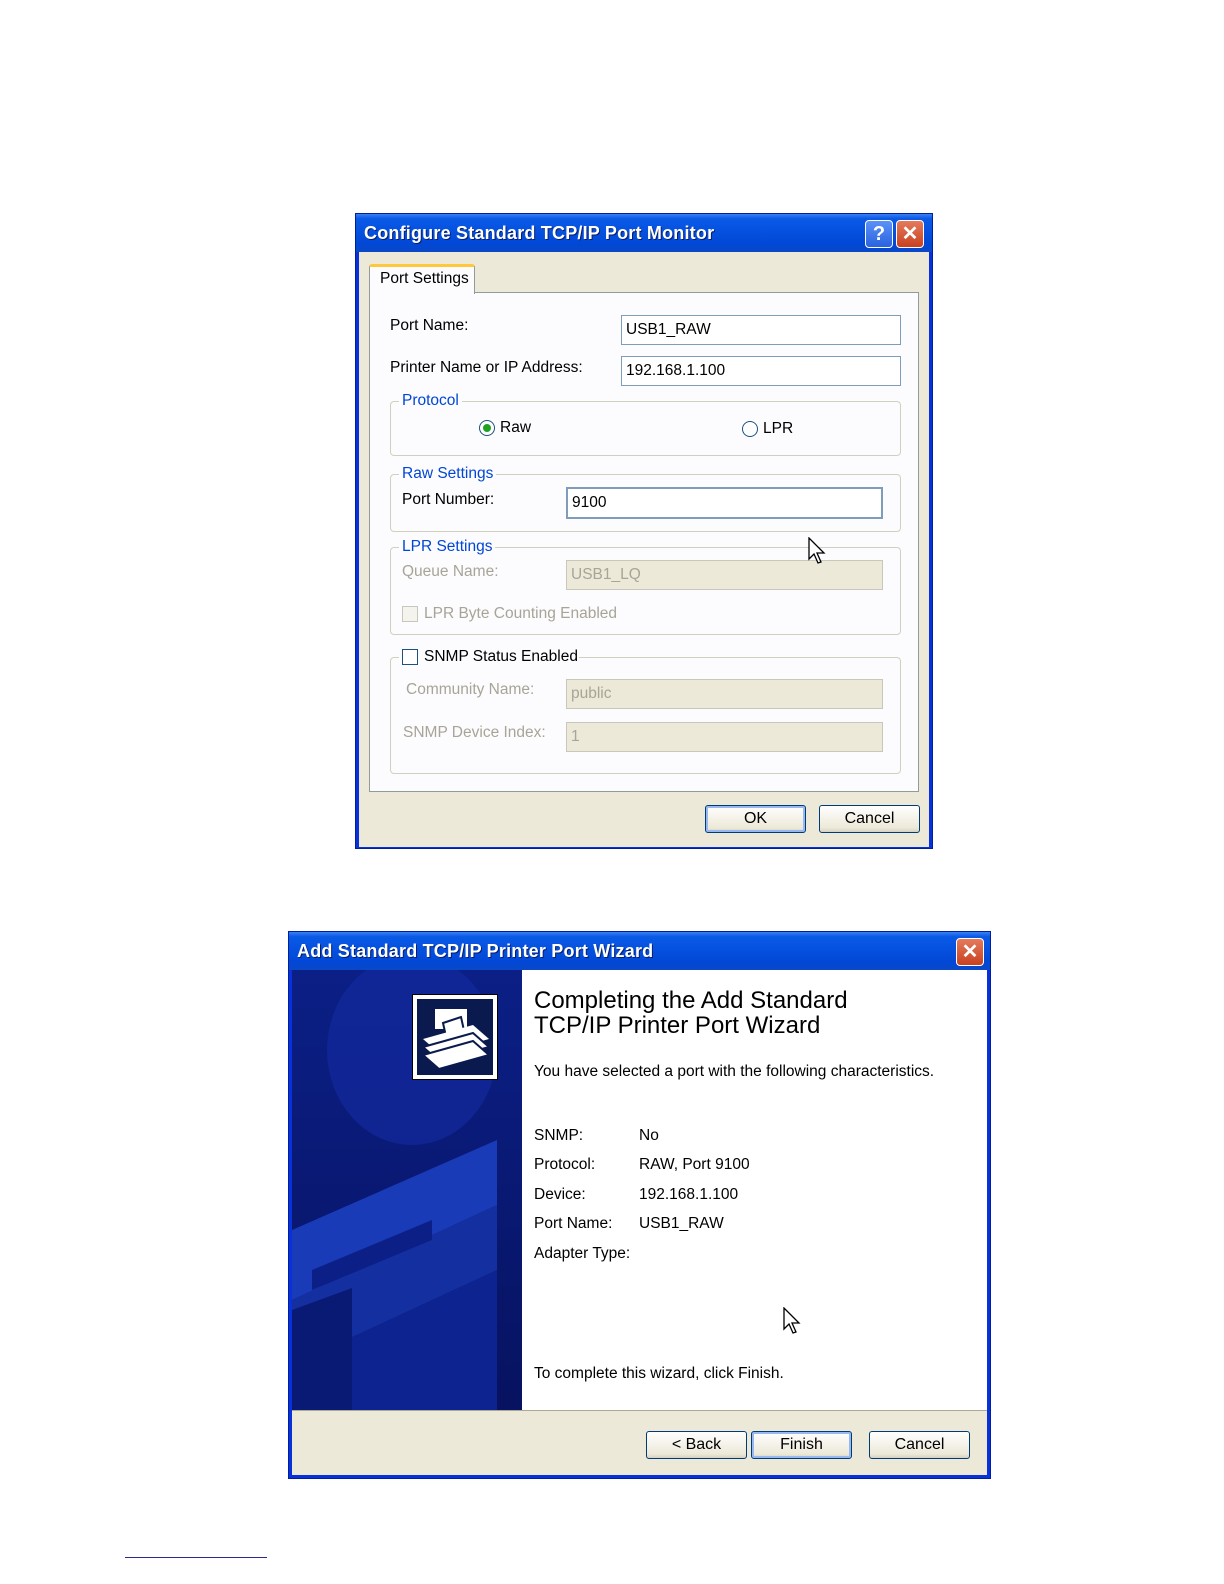 The image size is (1224, 1584). I want to click on port-name-label: Port Name:, so click(429, 325).